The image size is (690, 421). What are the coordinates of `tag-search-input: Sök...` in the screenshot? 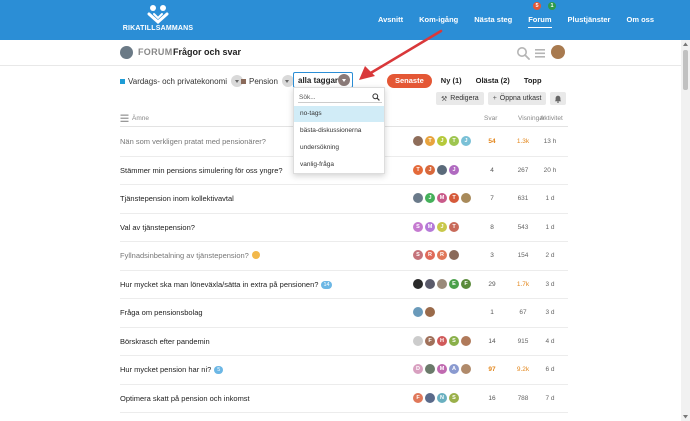 It's located at (340, 97).